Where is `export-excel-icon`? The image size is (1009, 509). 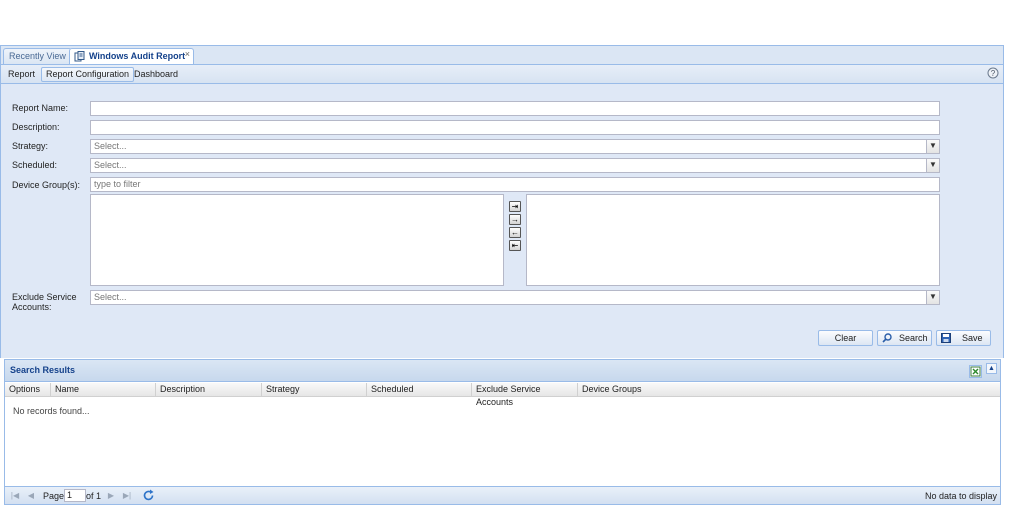 export-excel-icon is located at coordinates (975, 371).